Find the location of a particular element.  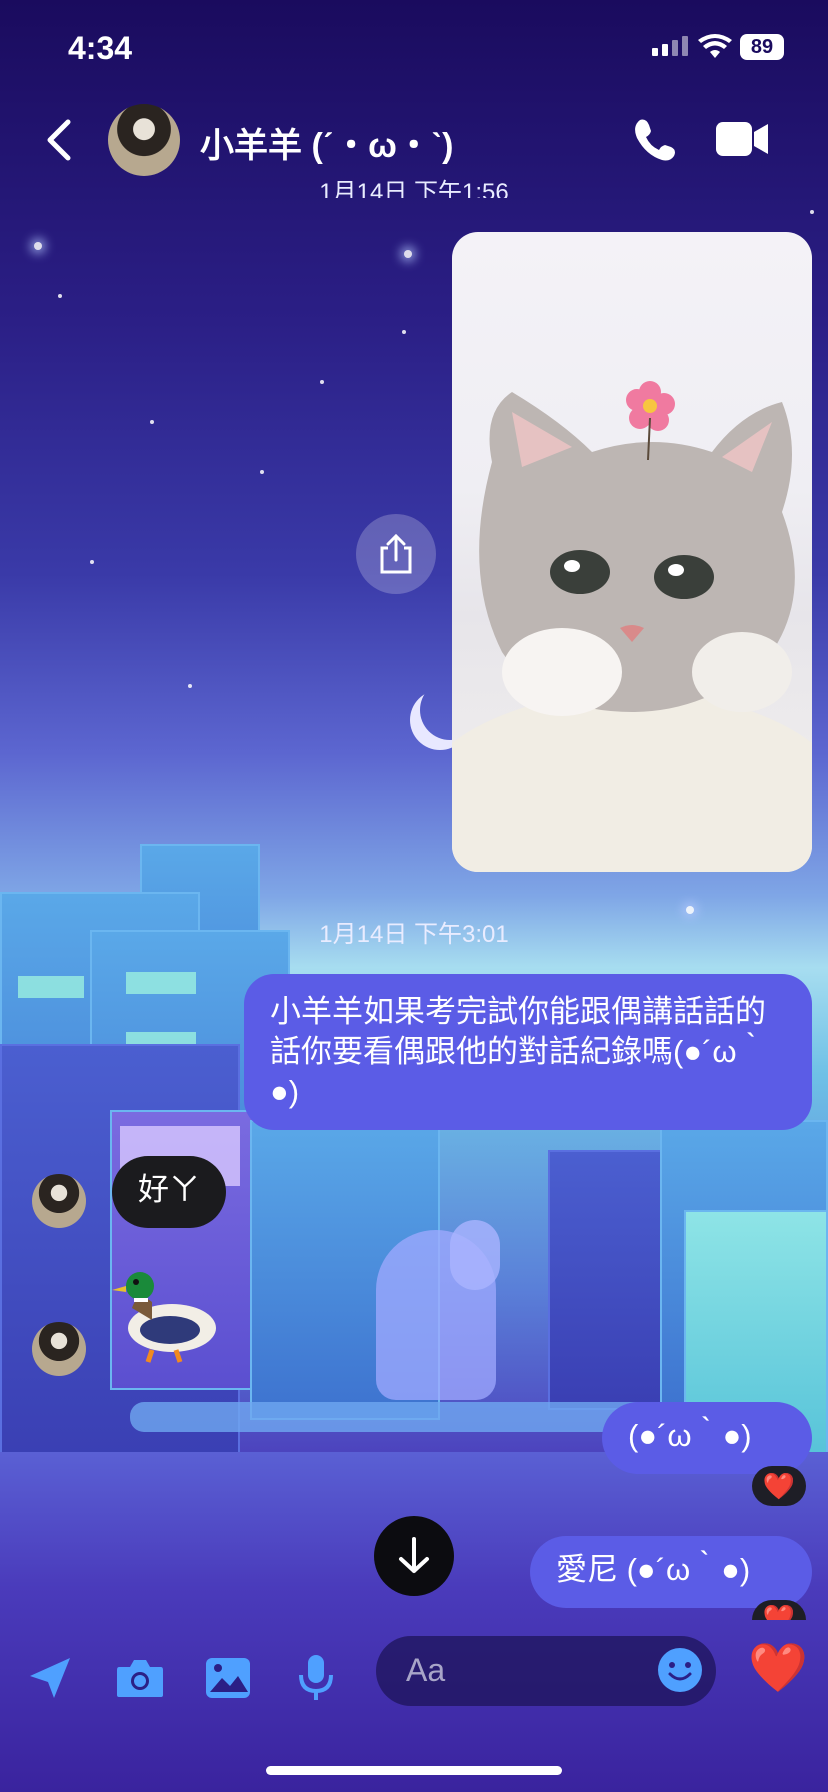

phone-icon is located at coordinates (655, 140).